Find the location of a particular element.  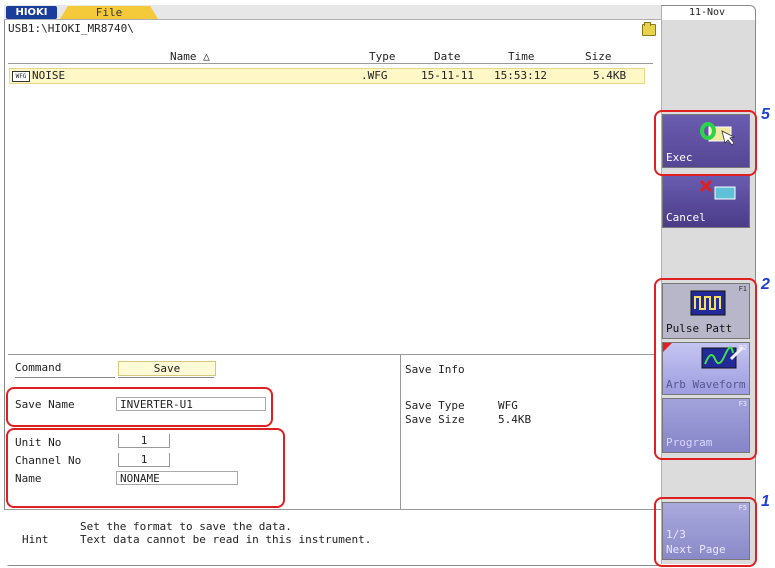

wfg-file-icon: WFG is located at coordinates (21, 76).